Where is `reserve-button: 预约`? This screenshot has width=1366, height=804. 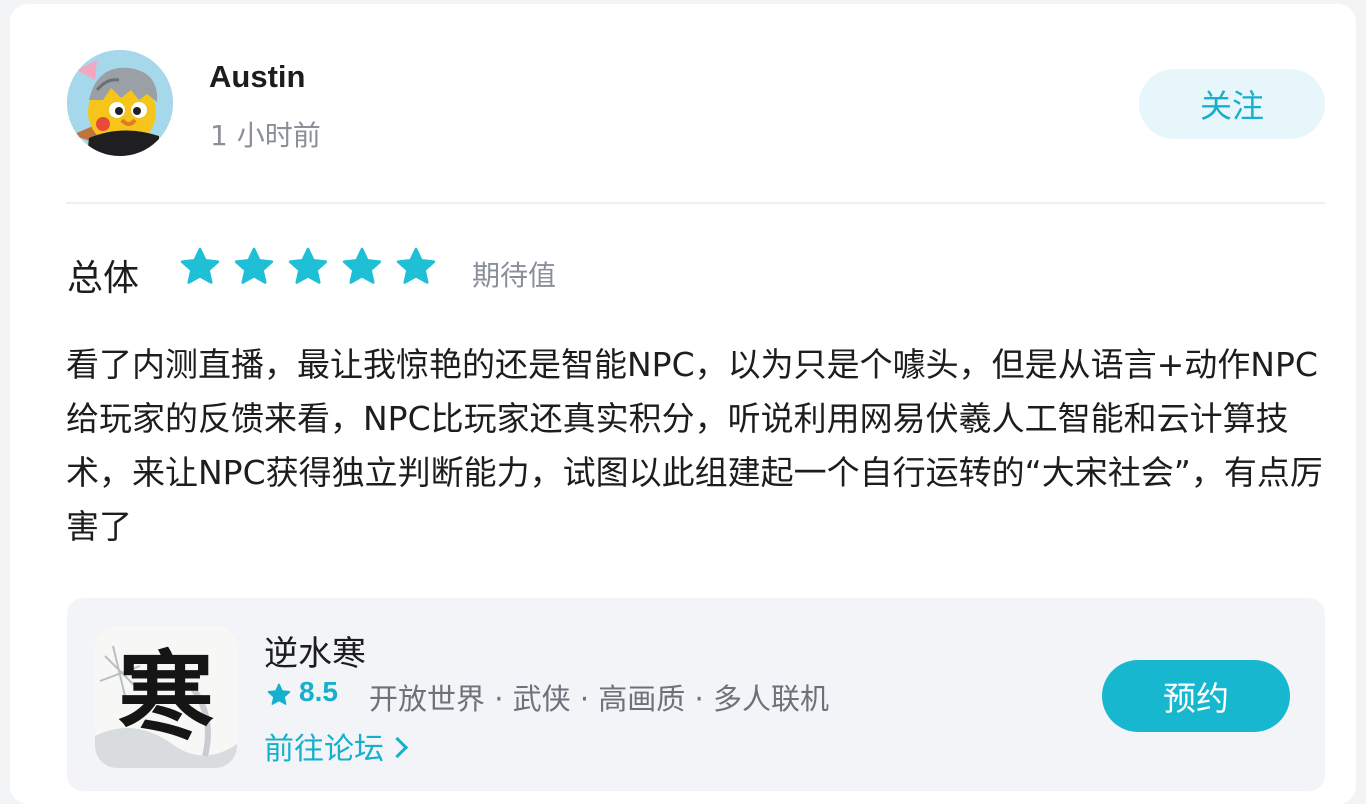
reserve-button: 预约 is located at coordinates (1196, 696).